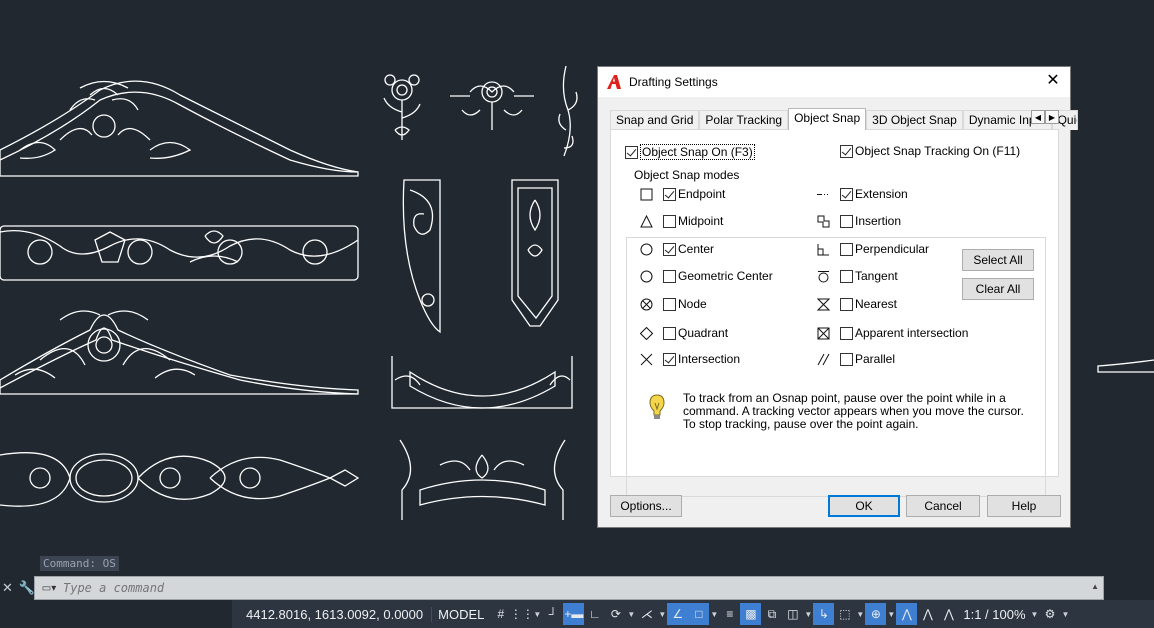  What do you see at coordinates (522, 614) in the screenshot?
I see `snap-mode-icon: ⋮⋮` at bounding box center [522, 614].